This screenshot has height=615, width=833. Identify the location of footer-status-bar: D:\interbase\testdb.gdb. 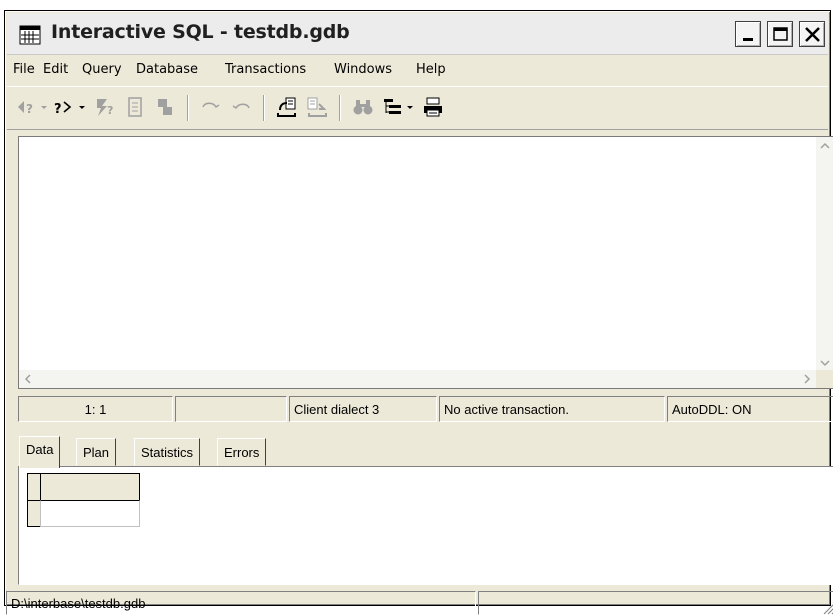
(419, 603).